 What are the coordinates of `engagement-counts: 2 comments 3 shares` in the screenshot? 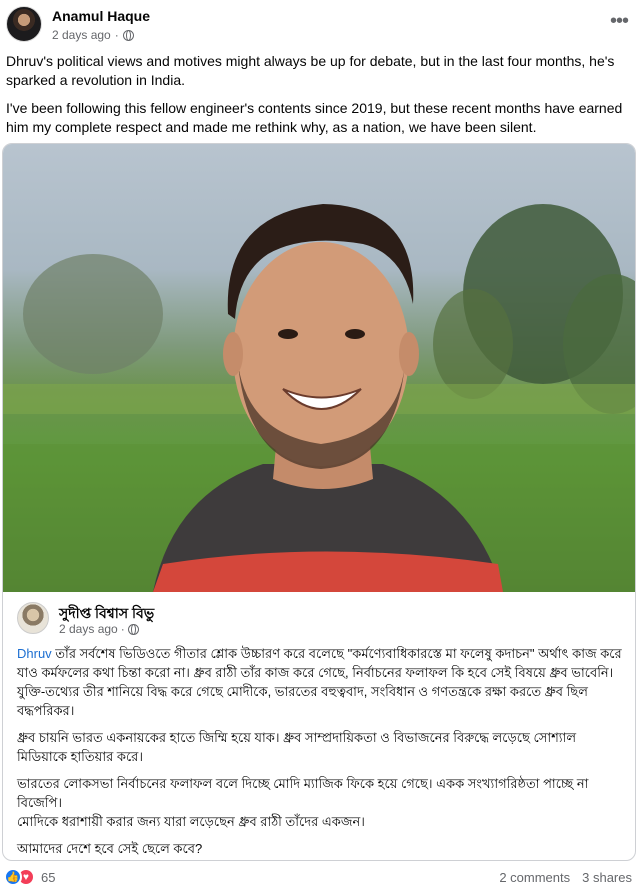 It's located at (565, 877).